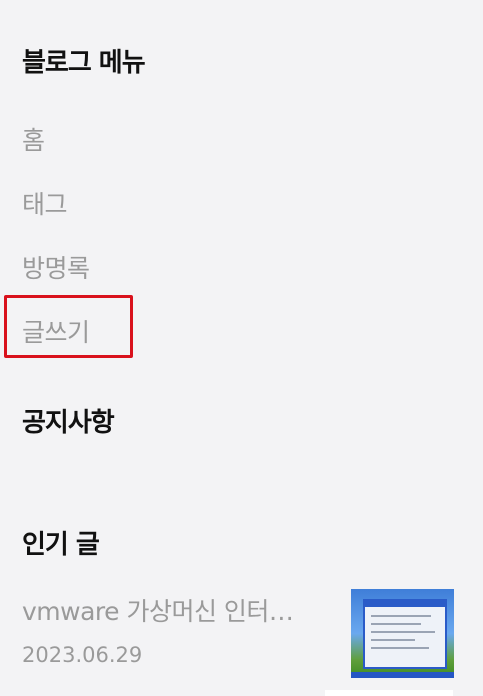  I want to click on menu-item-tag: 태그, so click(45, 203).